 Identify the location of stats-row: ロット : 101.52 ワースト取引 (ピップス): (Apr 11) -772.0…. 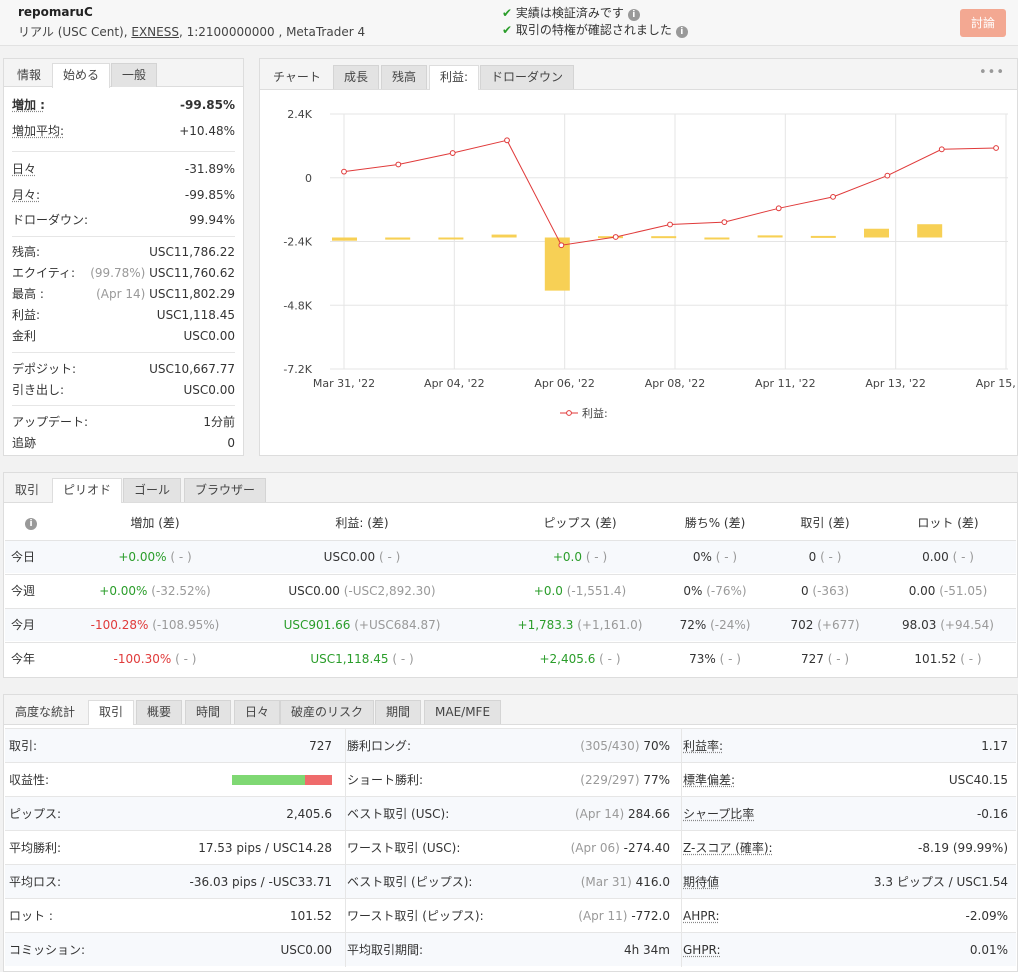
(510, 915).